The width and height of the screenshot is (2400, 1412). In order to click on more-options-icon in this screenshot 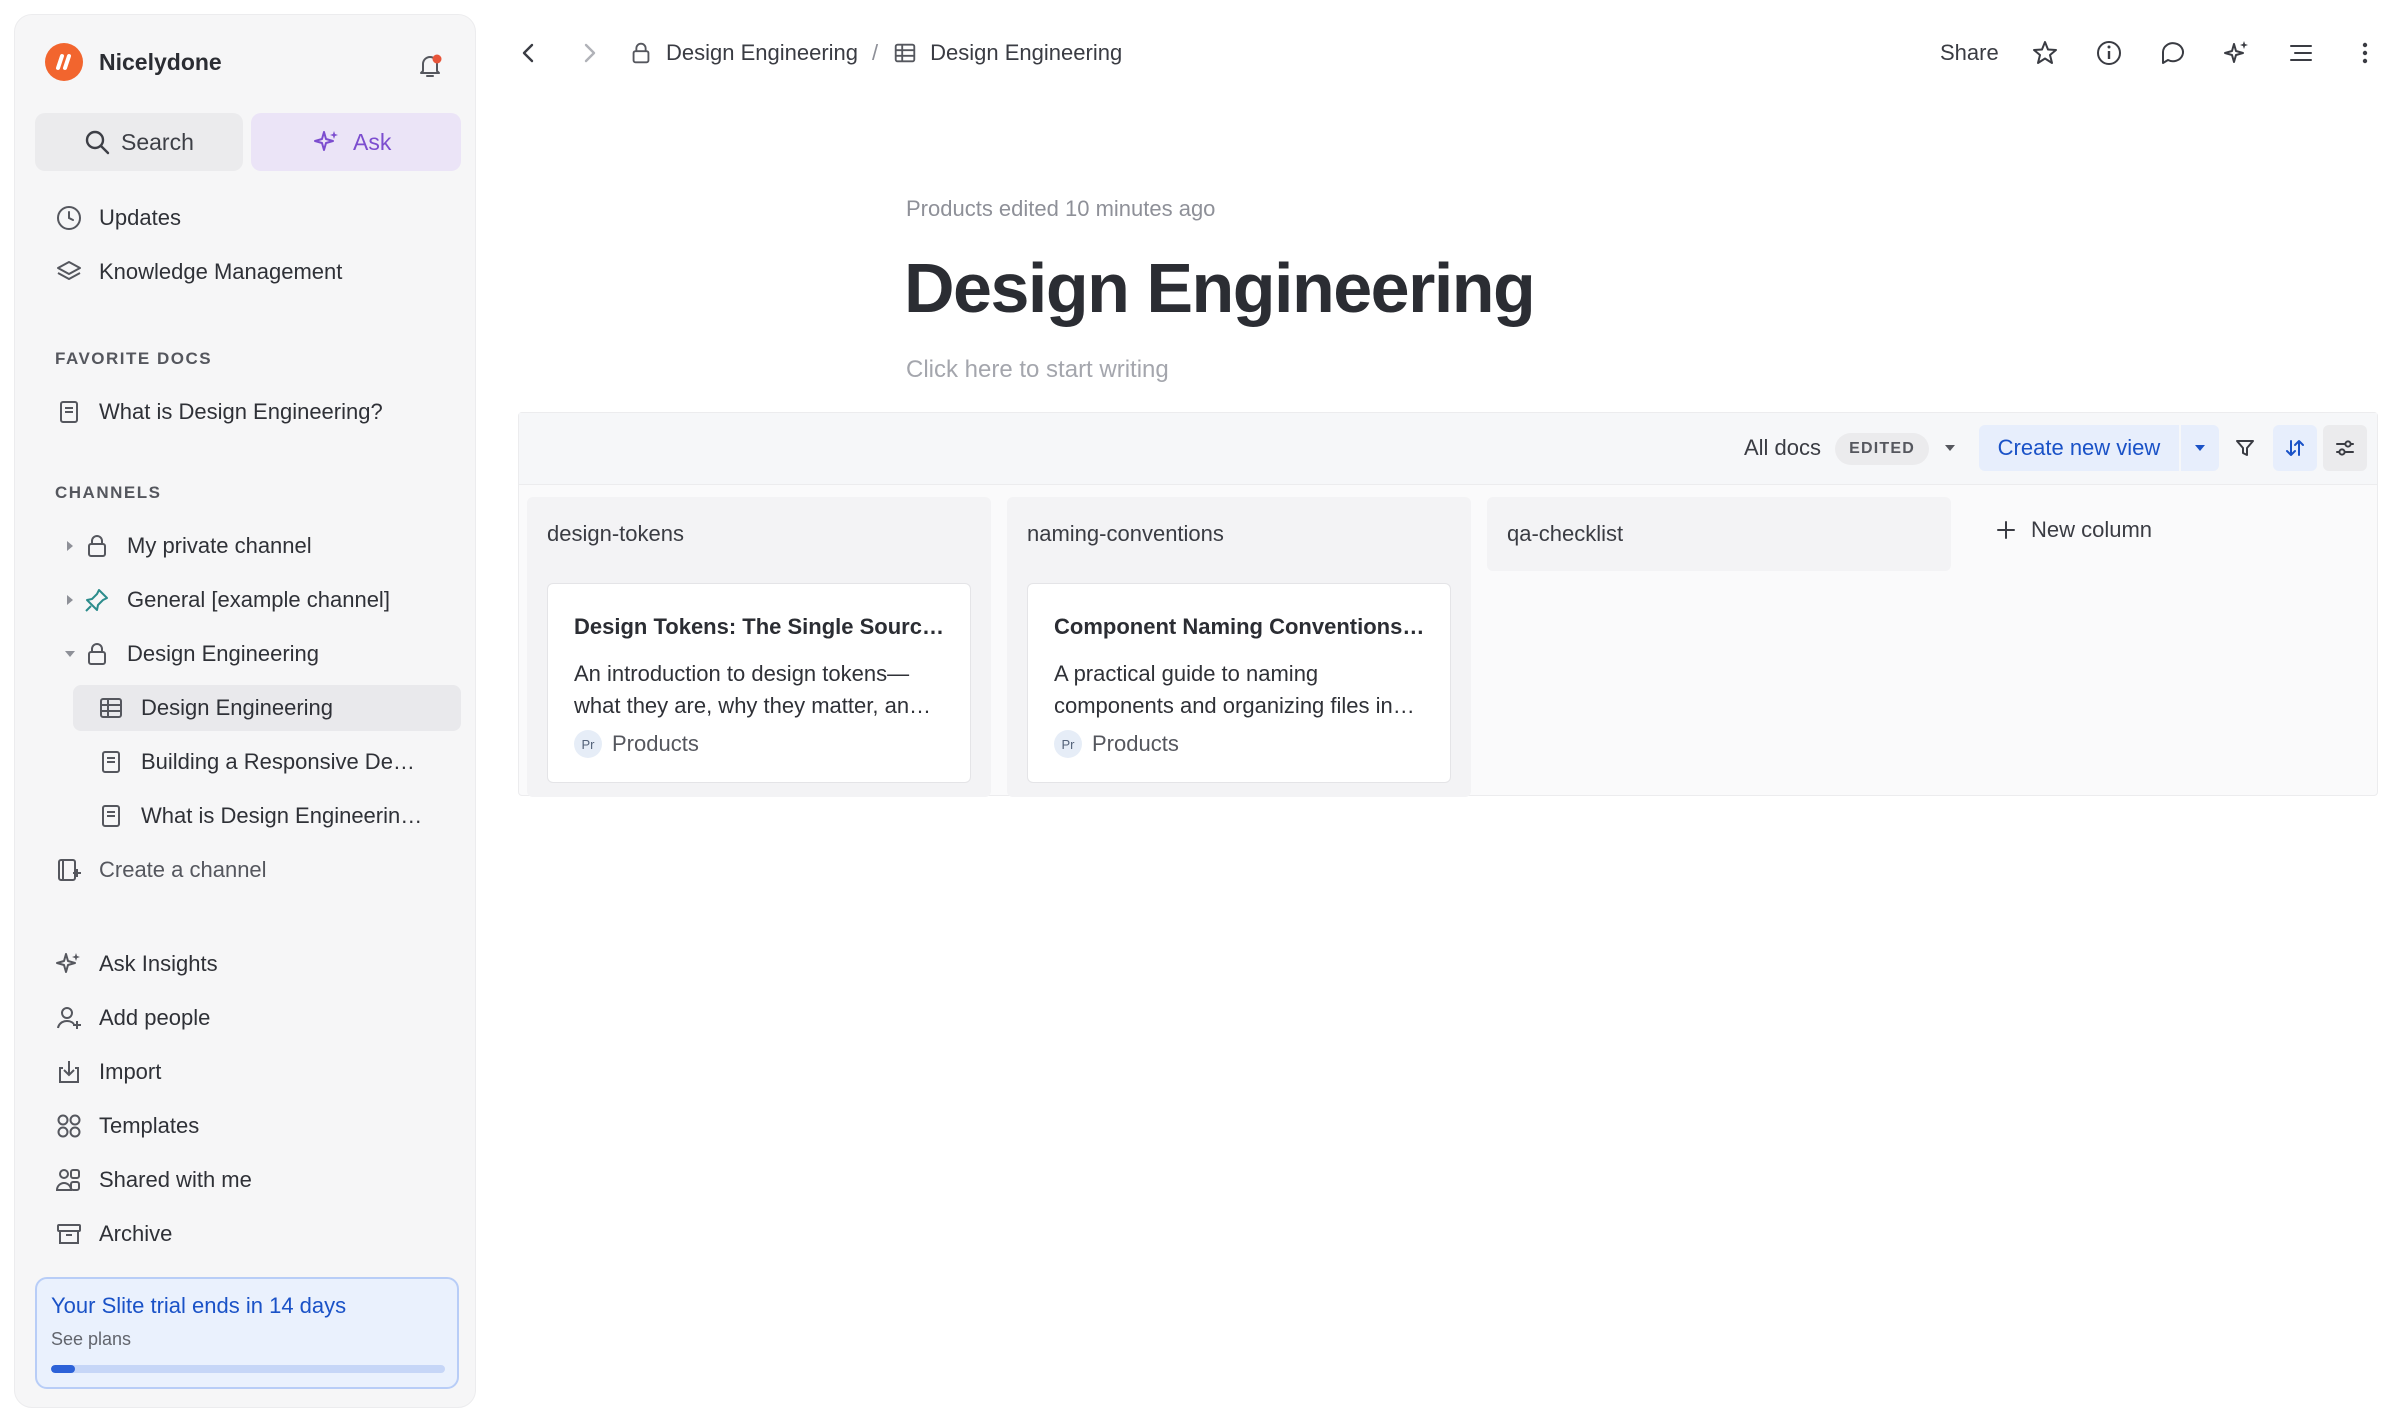, I will do `click(2365, 53)`.